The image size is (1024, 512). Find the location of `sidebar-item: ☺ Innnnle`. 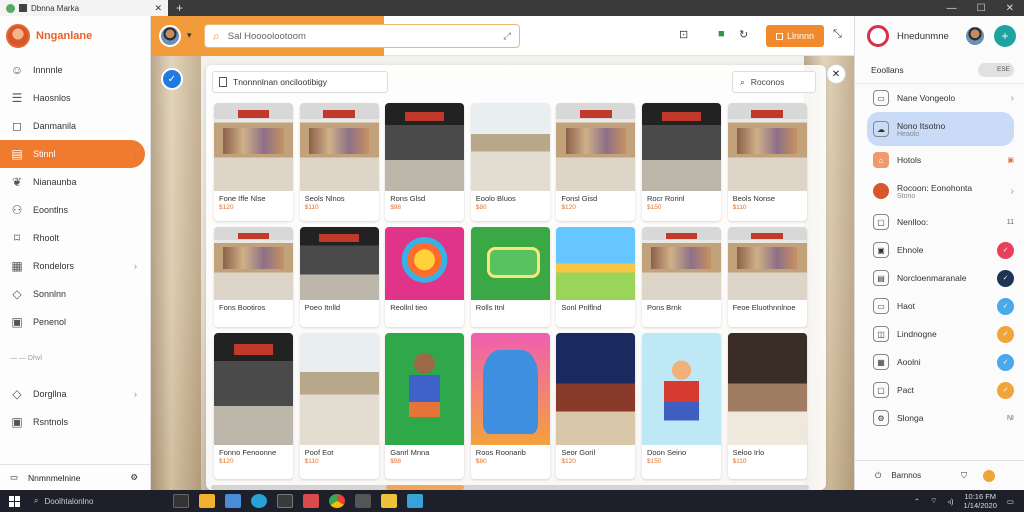

sidebar-item: ☺ Innnnle is located at coordinates (72, 70).